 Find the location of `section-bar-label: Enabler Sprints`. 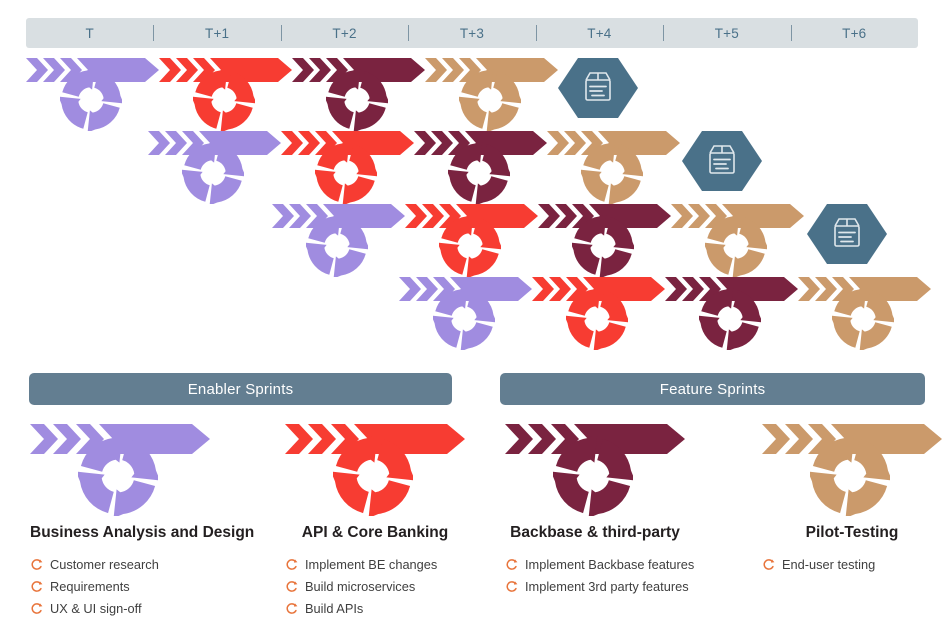

section-bar-label: Enabler Sprints is located at coordinates (240, 389).